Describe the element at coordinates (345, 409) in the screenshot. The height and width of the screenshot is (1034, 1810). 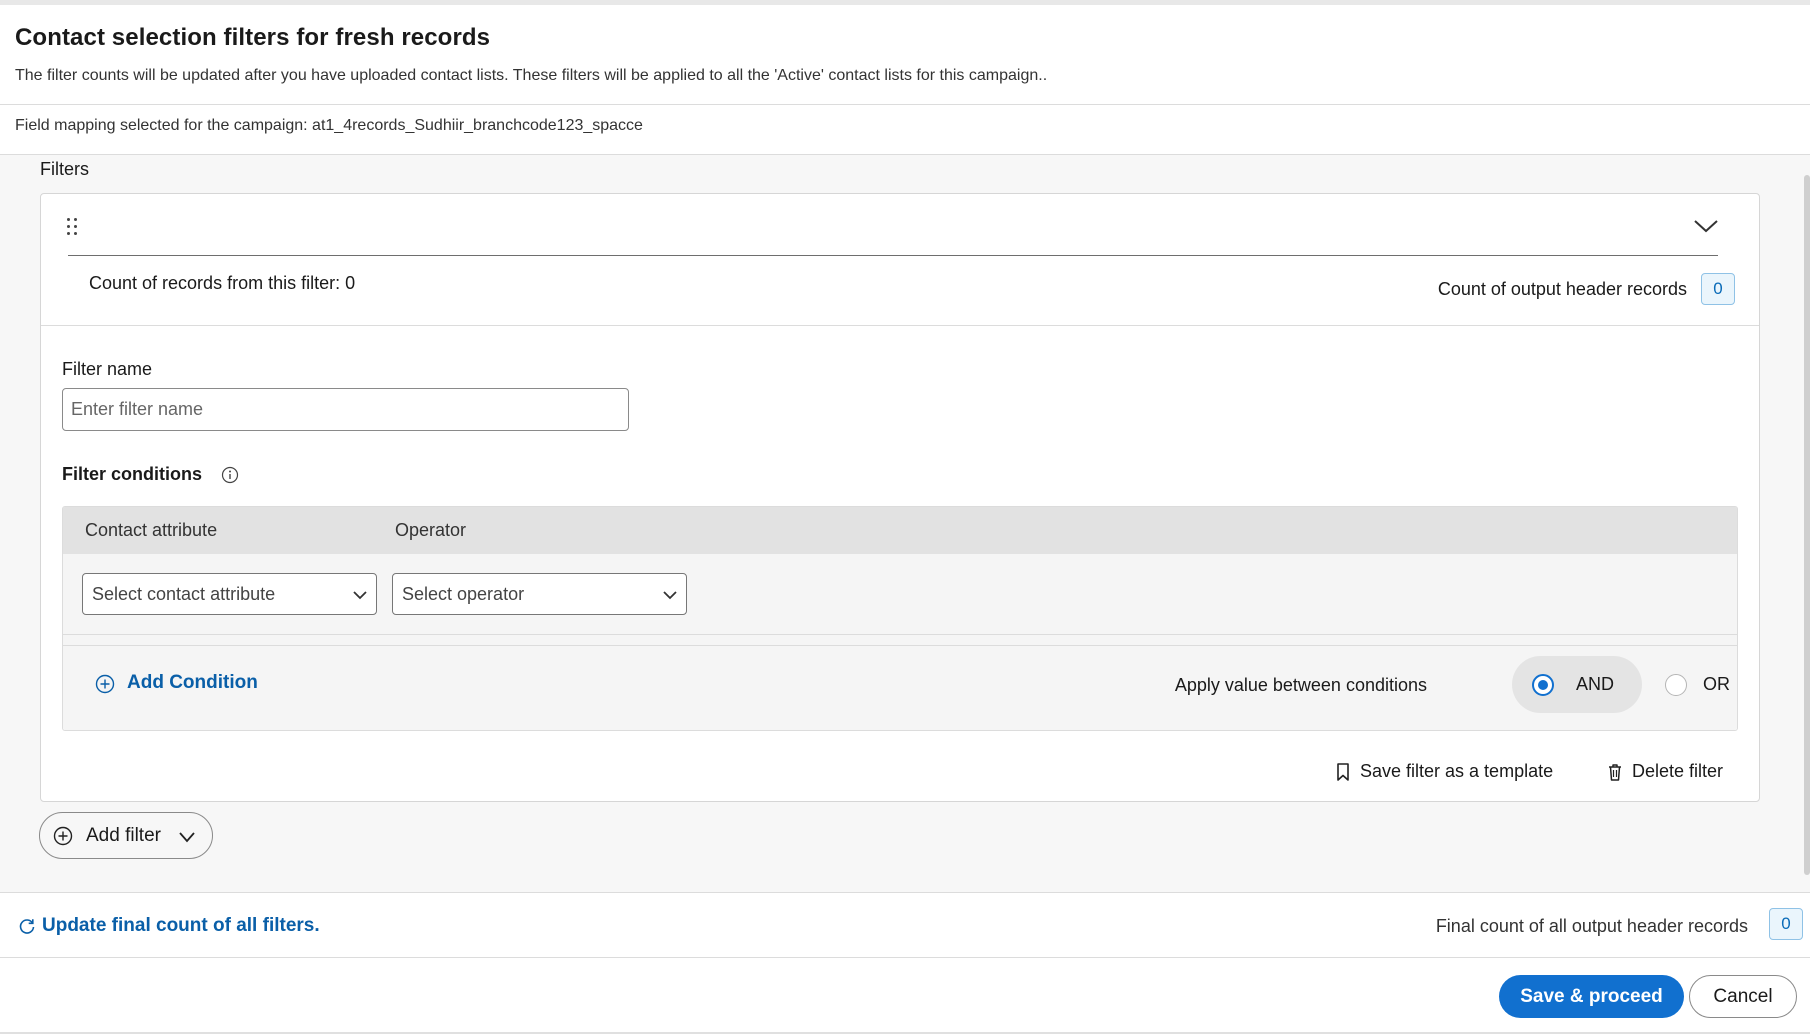
I see `filter-name-input` at that location.